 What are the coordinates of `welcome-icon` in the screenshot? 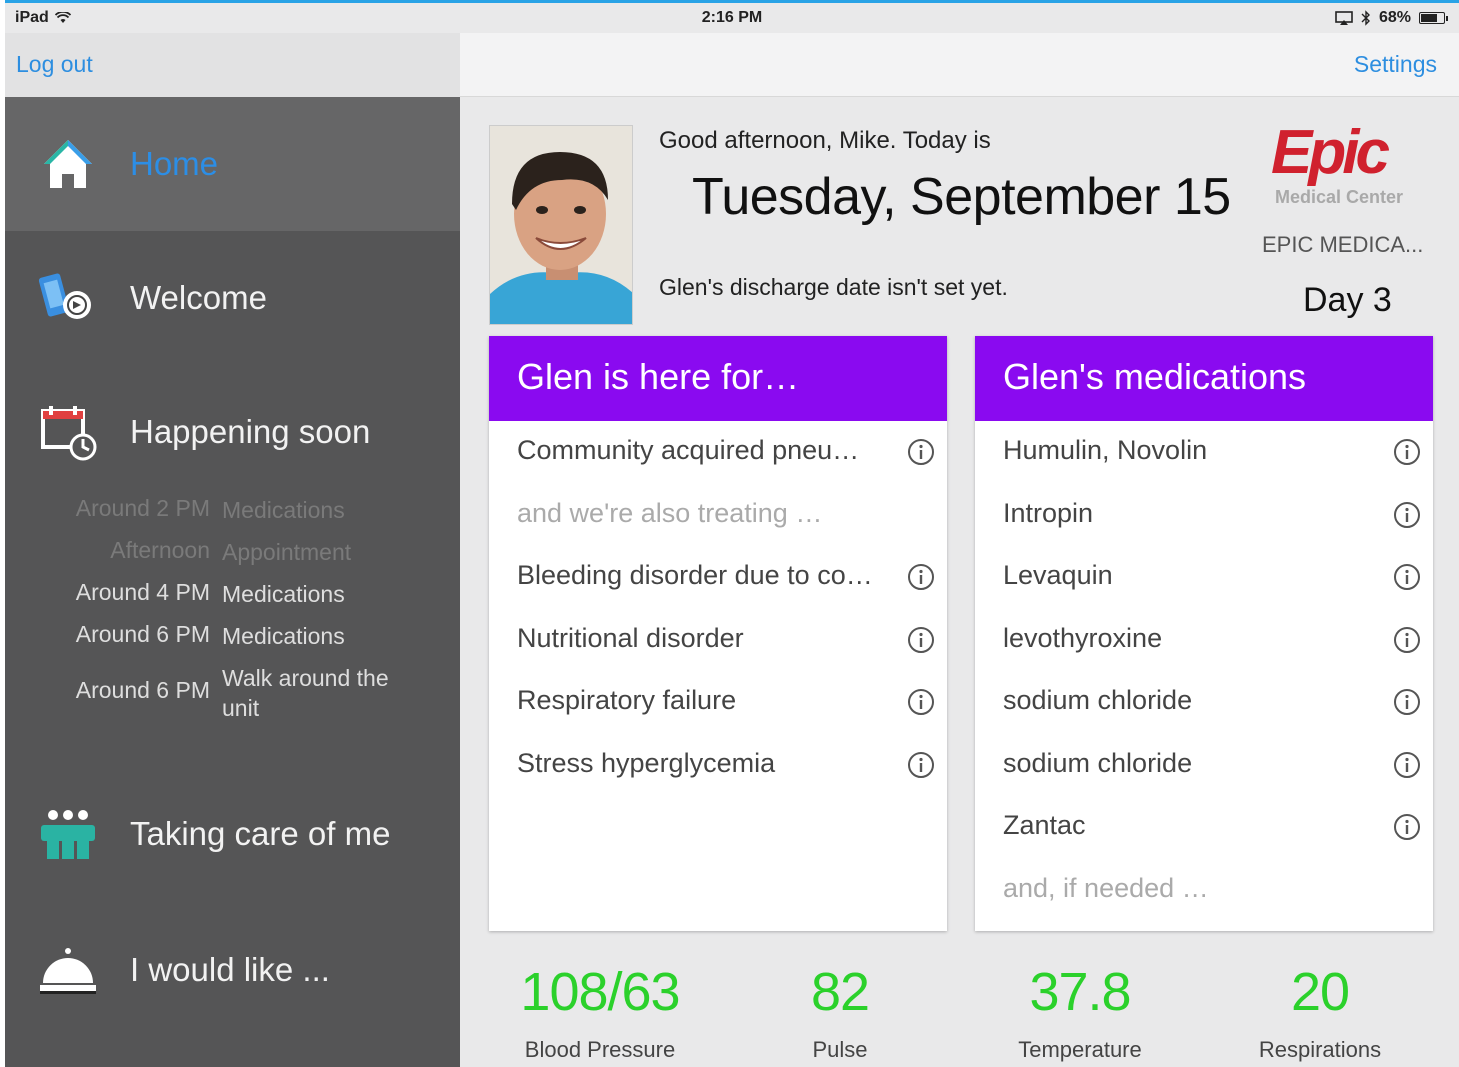 It's located at (68, 298).